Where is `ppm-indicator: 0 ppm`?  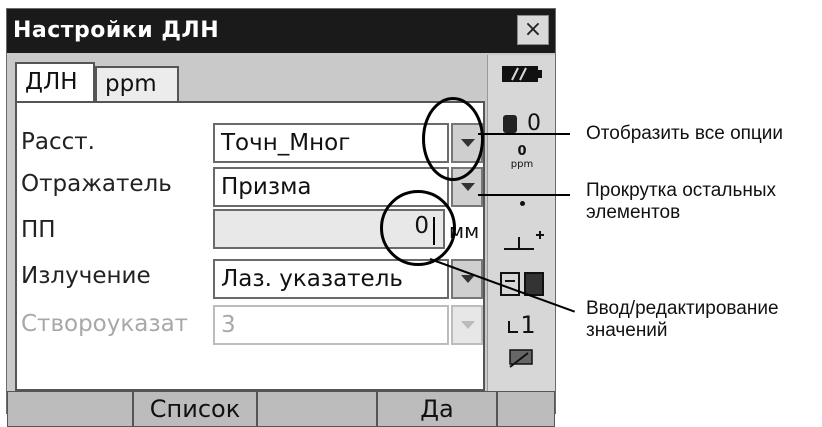
ppm-indicator: 0 ppm is located at coordinates (522, 158).